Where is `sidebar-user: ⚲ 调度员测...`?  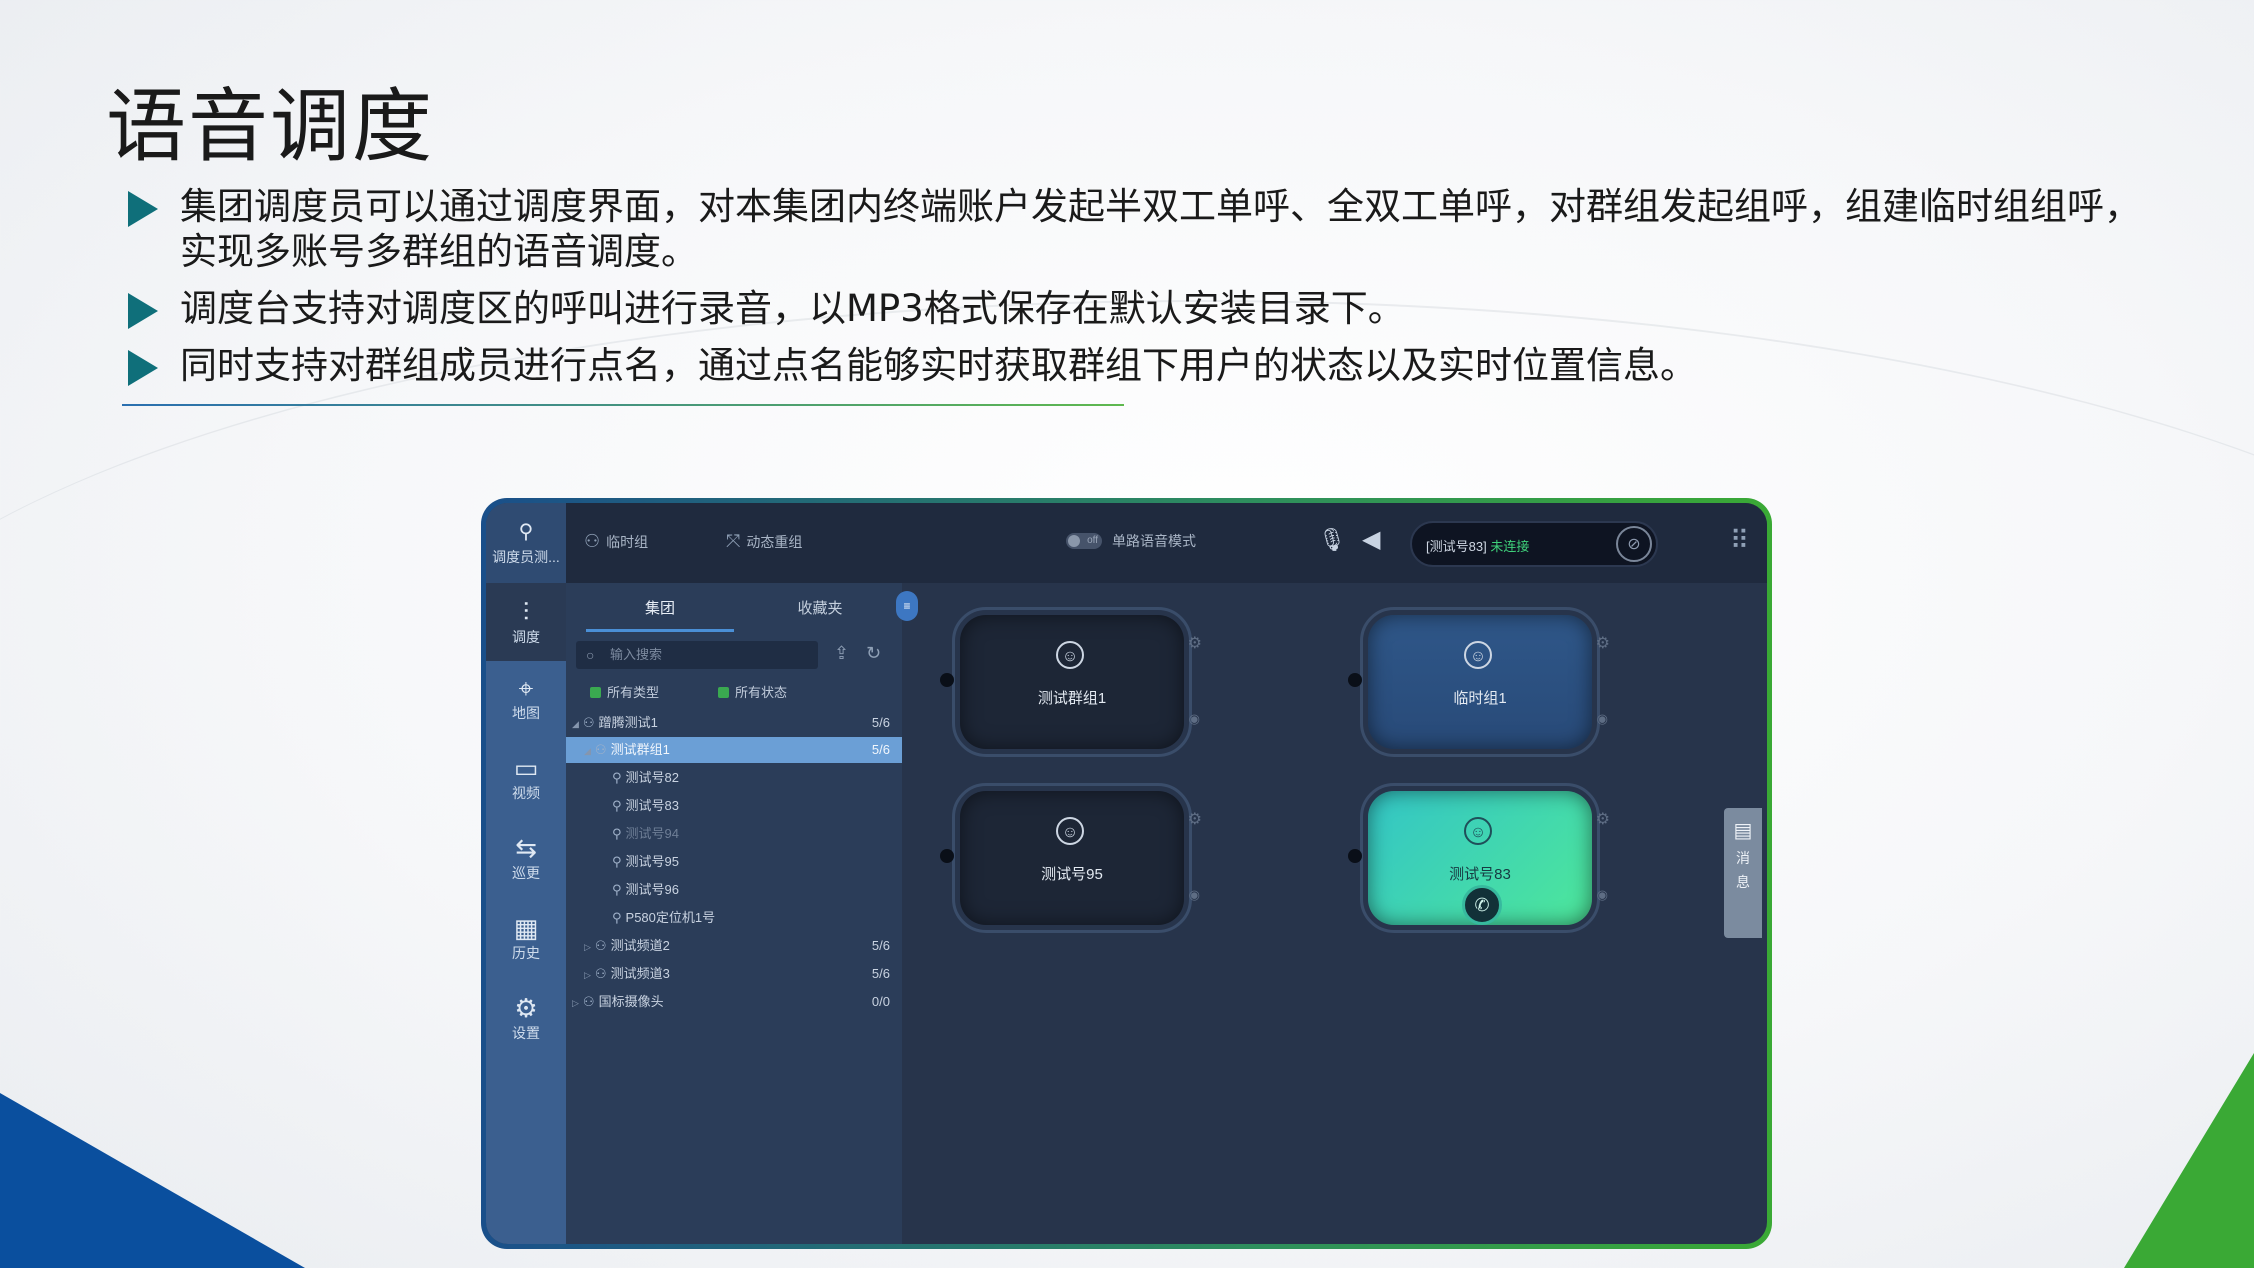
sidebar-user: ⚲ 调度员测... is located at coordinates (526, 543).